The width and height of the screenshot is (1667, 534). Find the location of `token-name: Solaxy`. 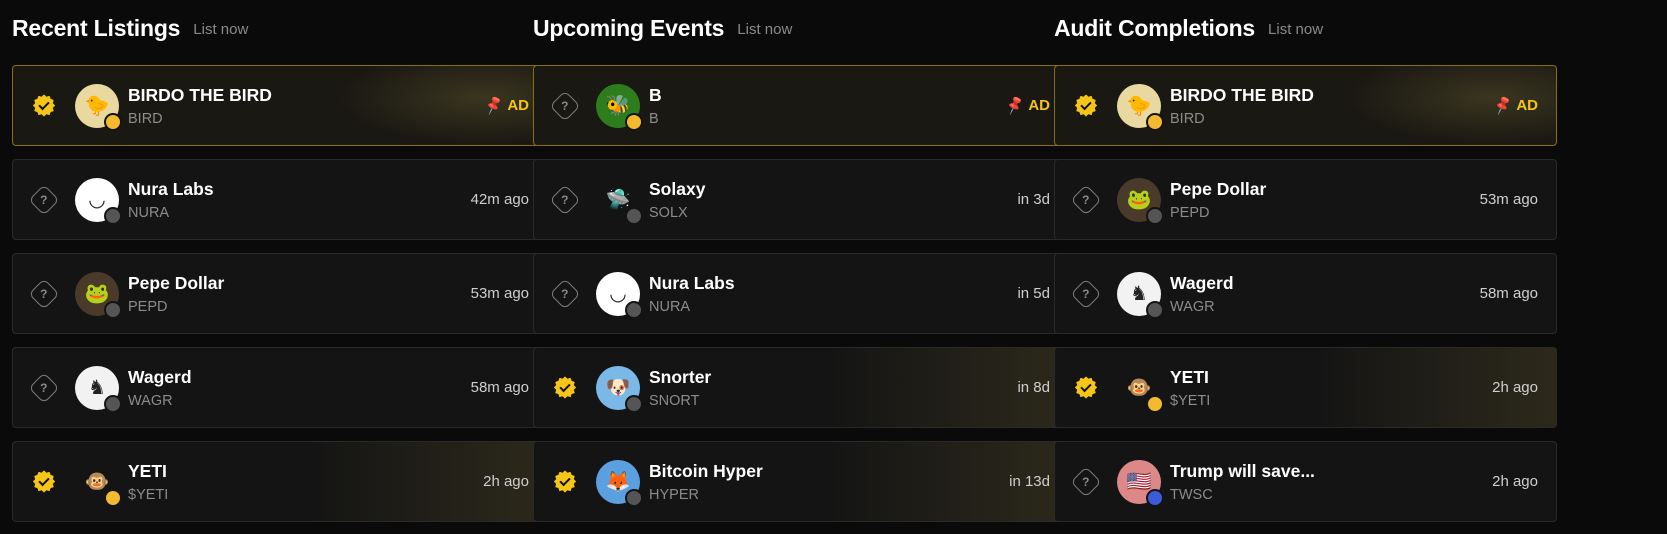

token-name: Solaxy is located at coordinates (677, 188).